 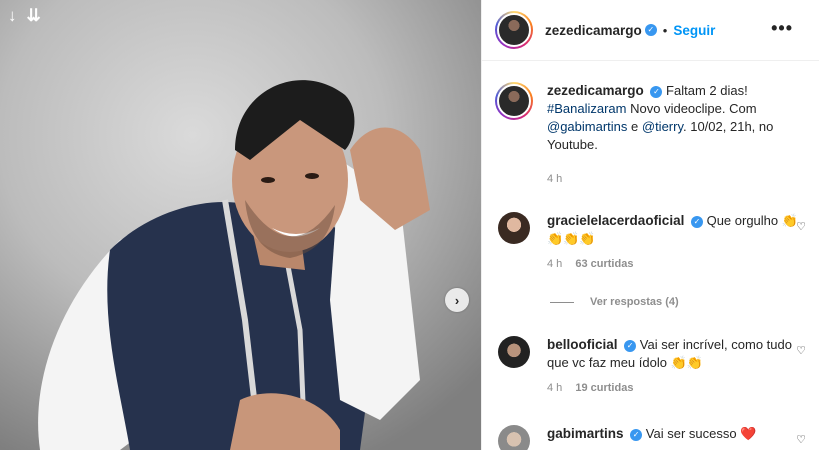 I want to click on replies-divider, so click(x=562, y=302).